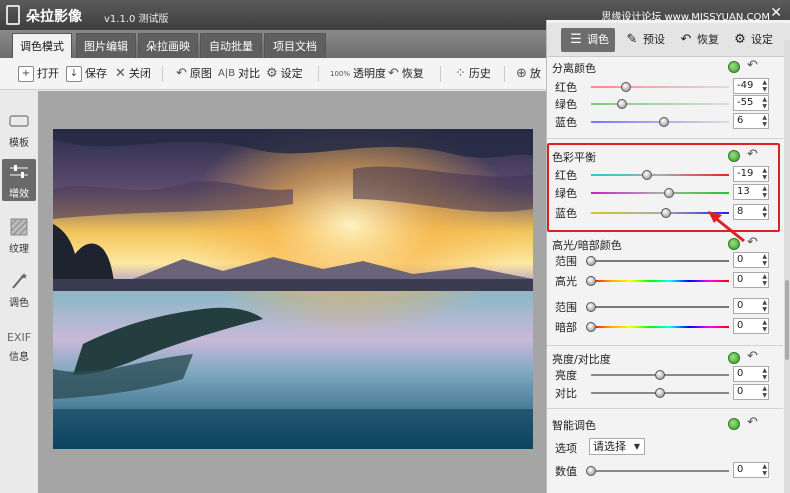 The height and width of the screenshot is (493, 790). I want to click on settings-button: ⚙ 设定, so click(284, 74).